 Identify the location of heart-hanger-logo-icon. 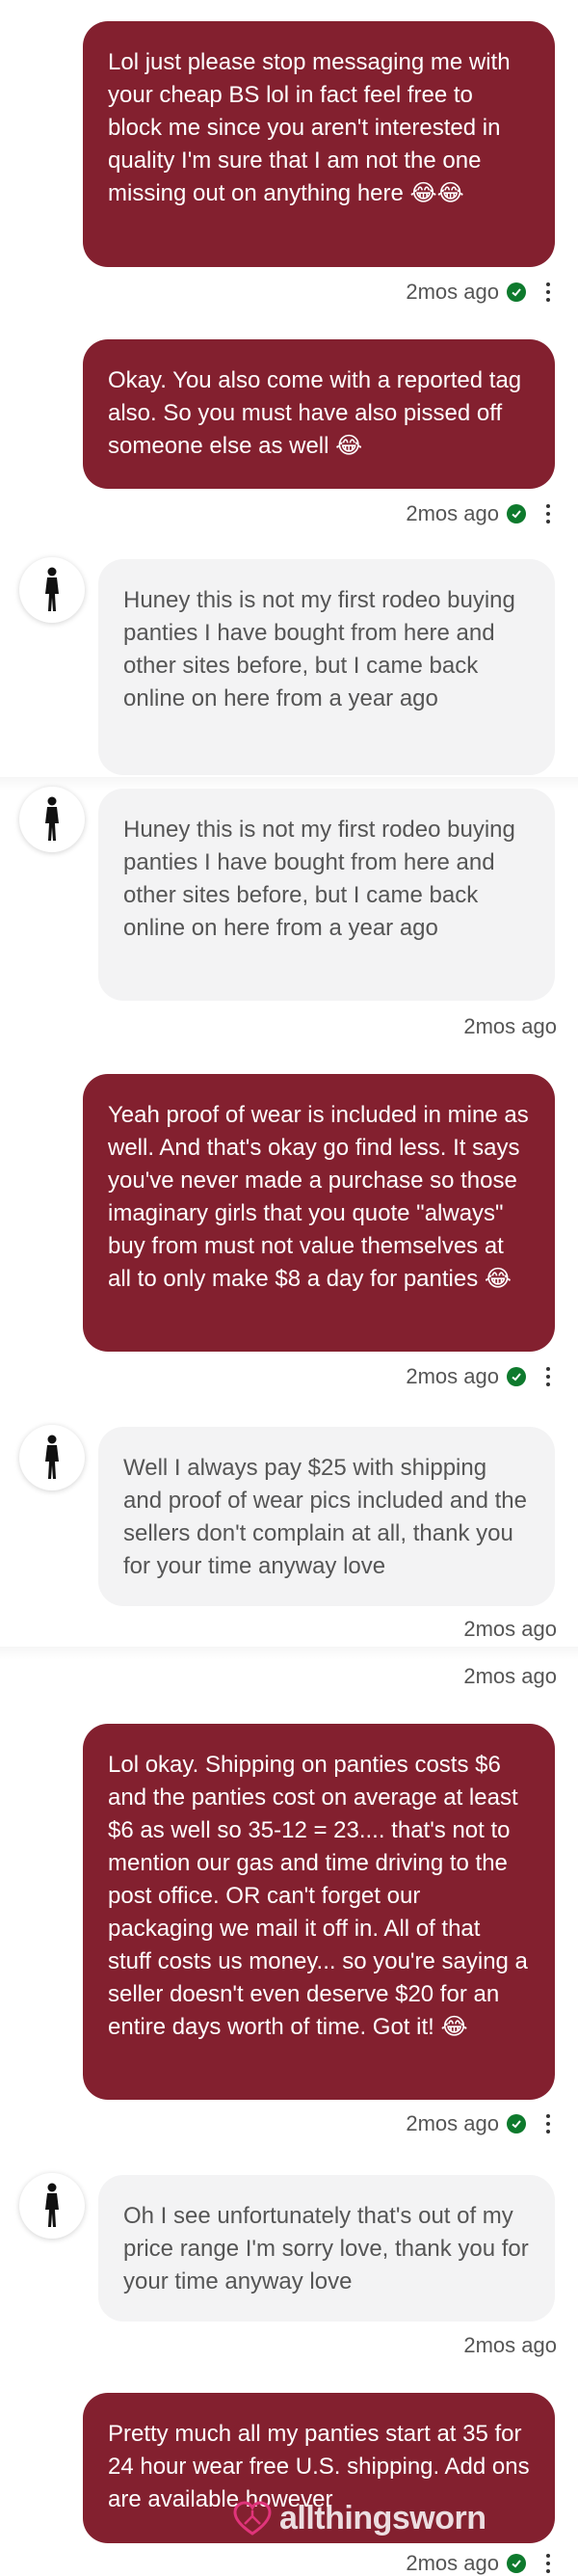
(252, 2519).